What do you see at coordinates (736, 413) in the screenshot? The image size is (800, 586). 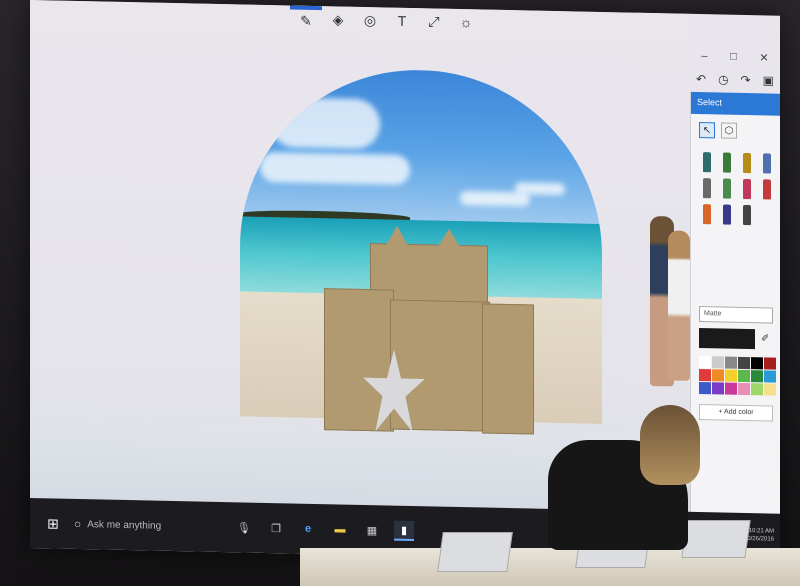 I see `add-color-button: + Add color` at bounding box center [736, 413].